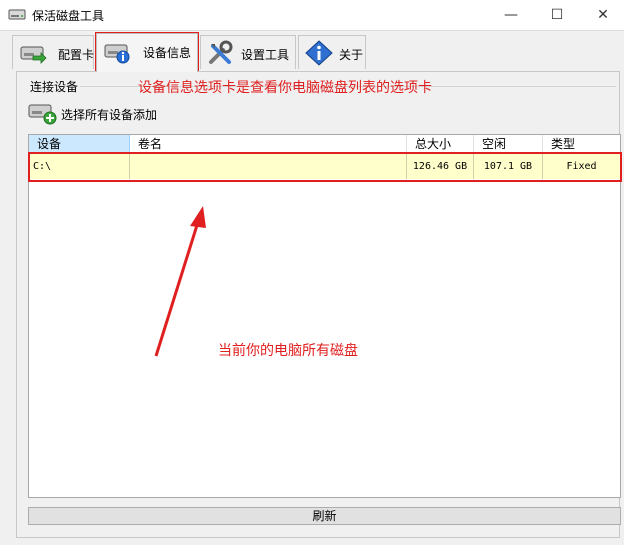 The width and height of the screenshot is (624, 545). I want to click on group-caption: 连接设备, so click(54, 86).